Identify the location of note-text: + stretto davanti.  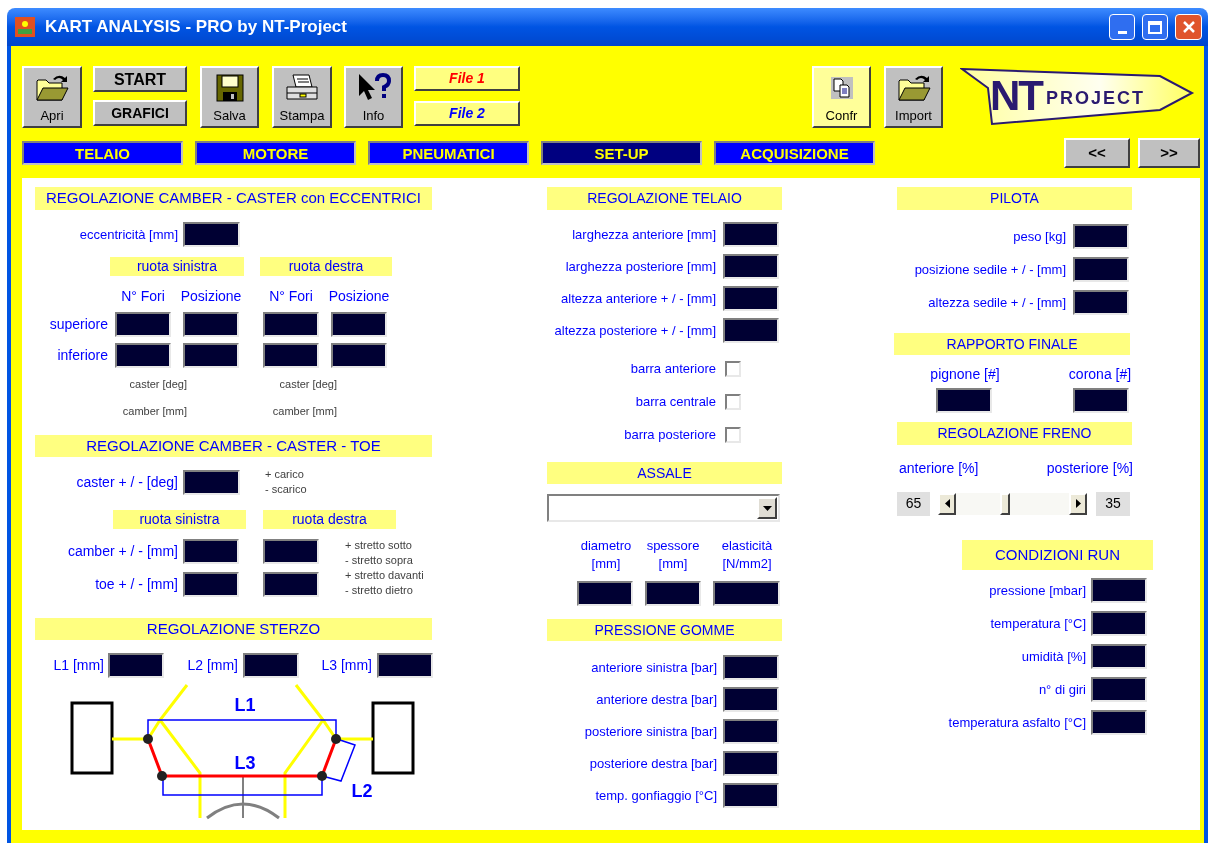
(384, 575).